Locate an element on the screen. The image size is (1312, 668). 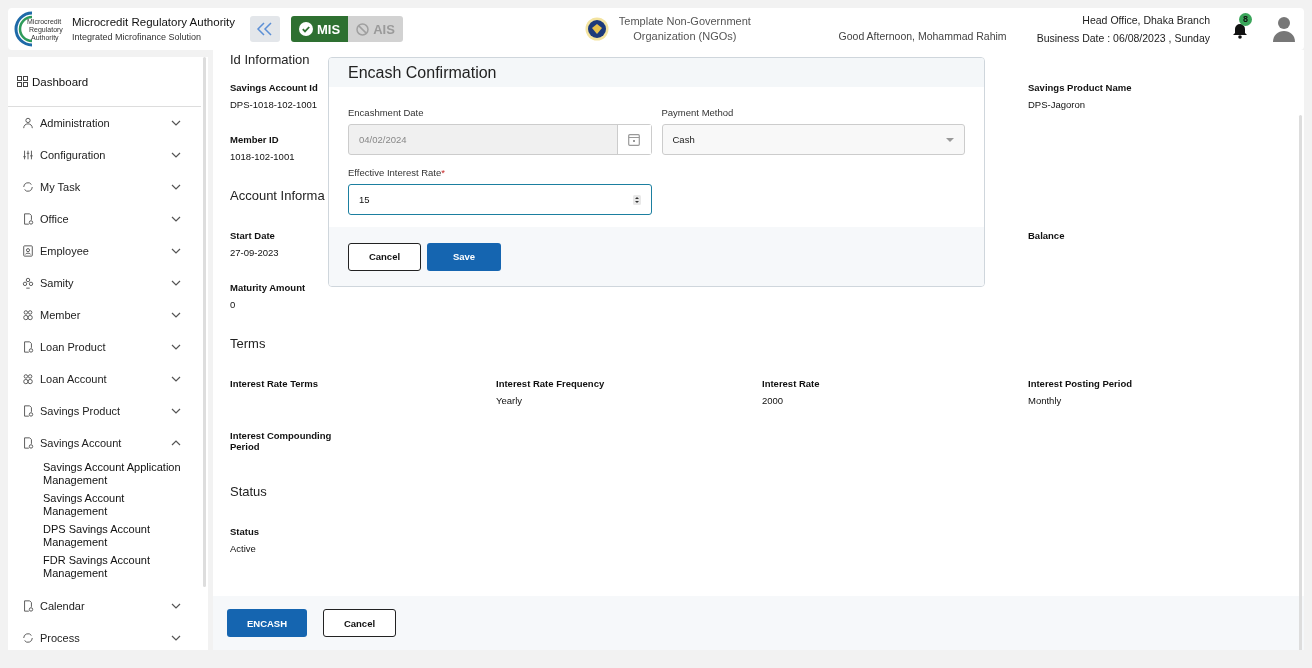
field-label: Interest Posting Period is located at coordinates (1080, 383).